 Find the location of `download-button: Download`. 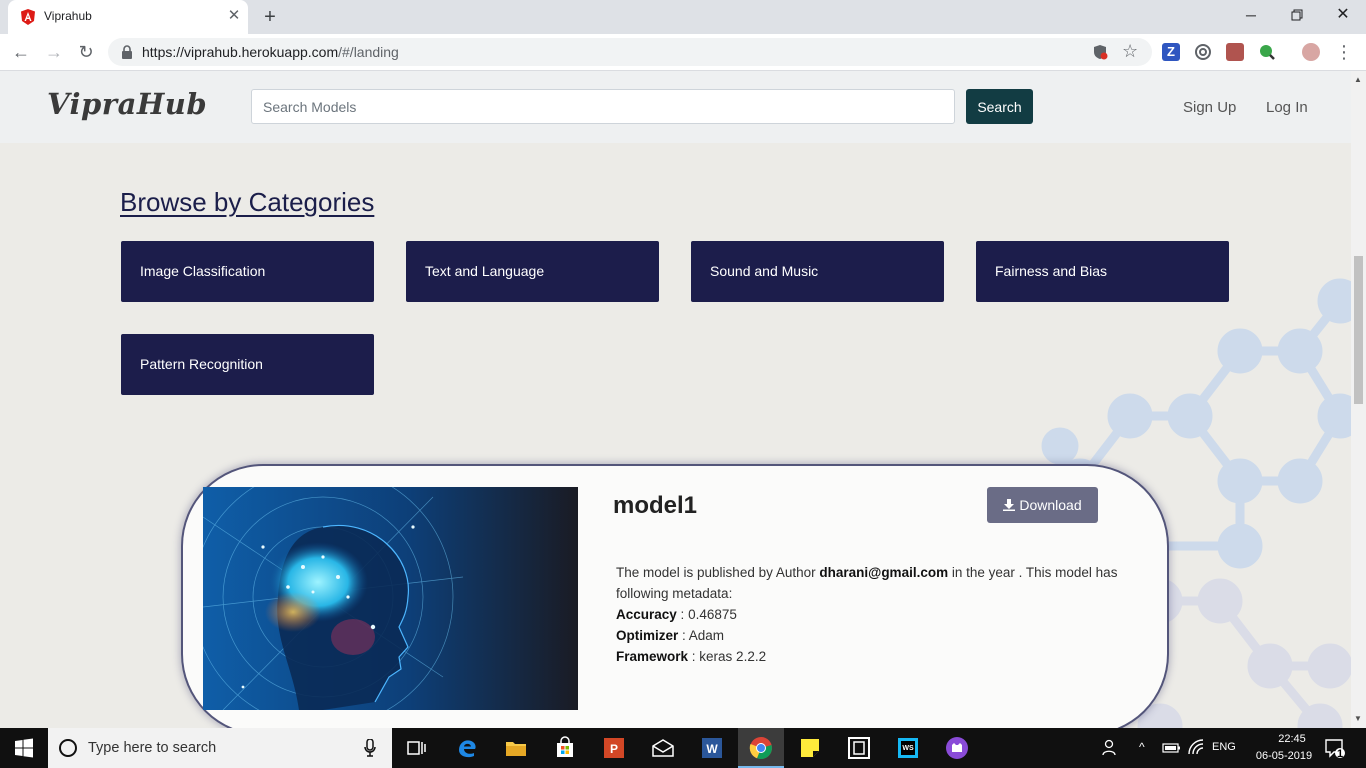

download-button: Download is located at coordinates (1042, 505).